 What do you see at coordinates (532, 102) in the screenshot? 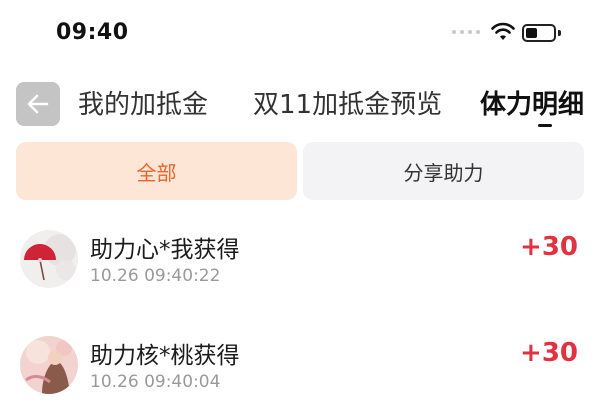
I see `tab-stamina-details: 体力明细` at bounding box center [532, 102].